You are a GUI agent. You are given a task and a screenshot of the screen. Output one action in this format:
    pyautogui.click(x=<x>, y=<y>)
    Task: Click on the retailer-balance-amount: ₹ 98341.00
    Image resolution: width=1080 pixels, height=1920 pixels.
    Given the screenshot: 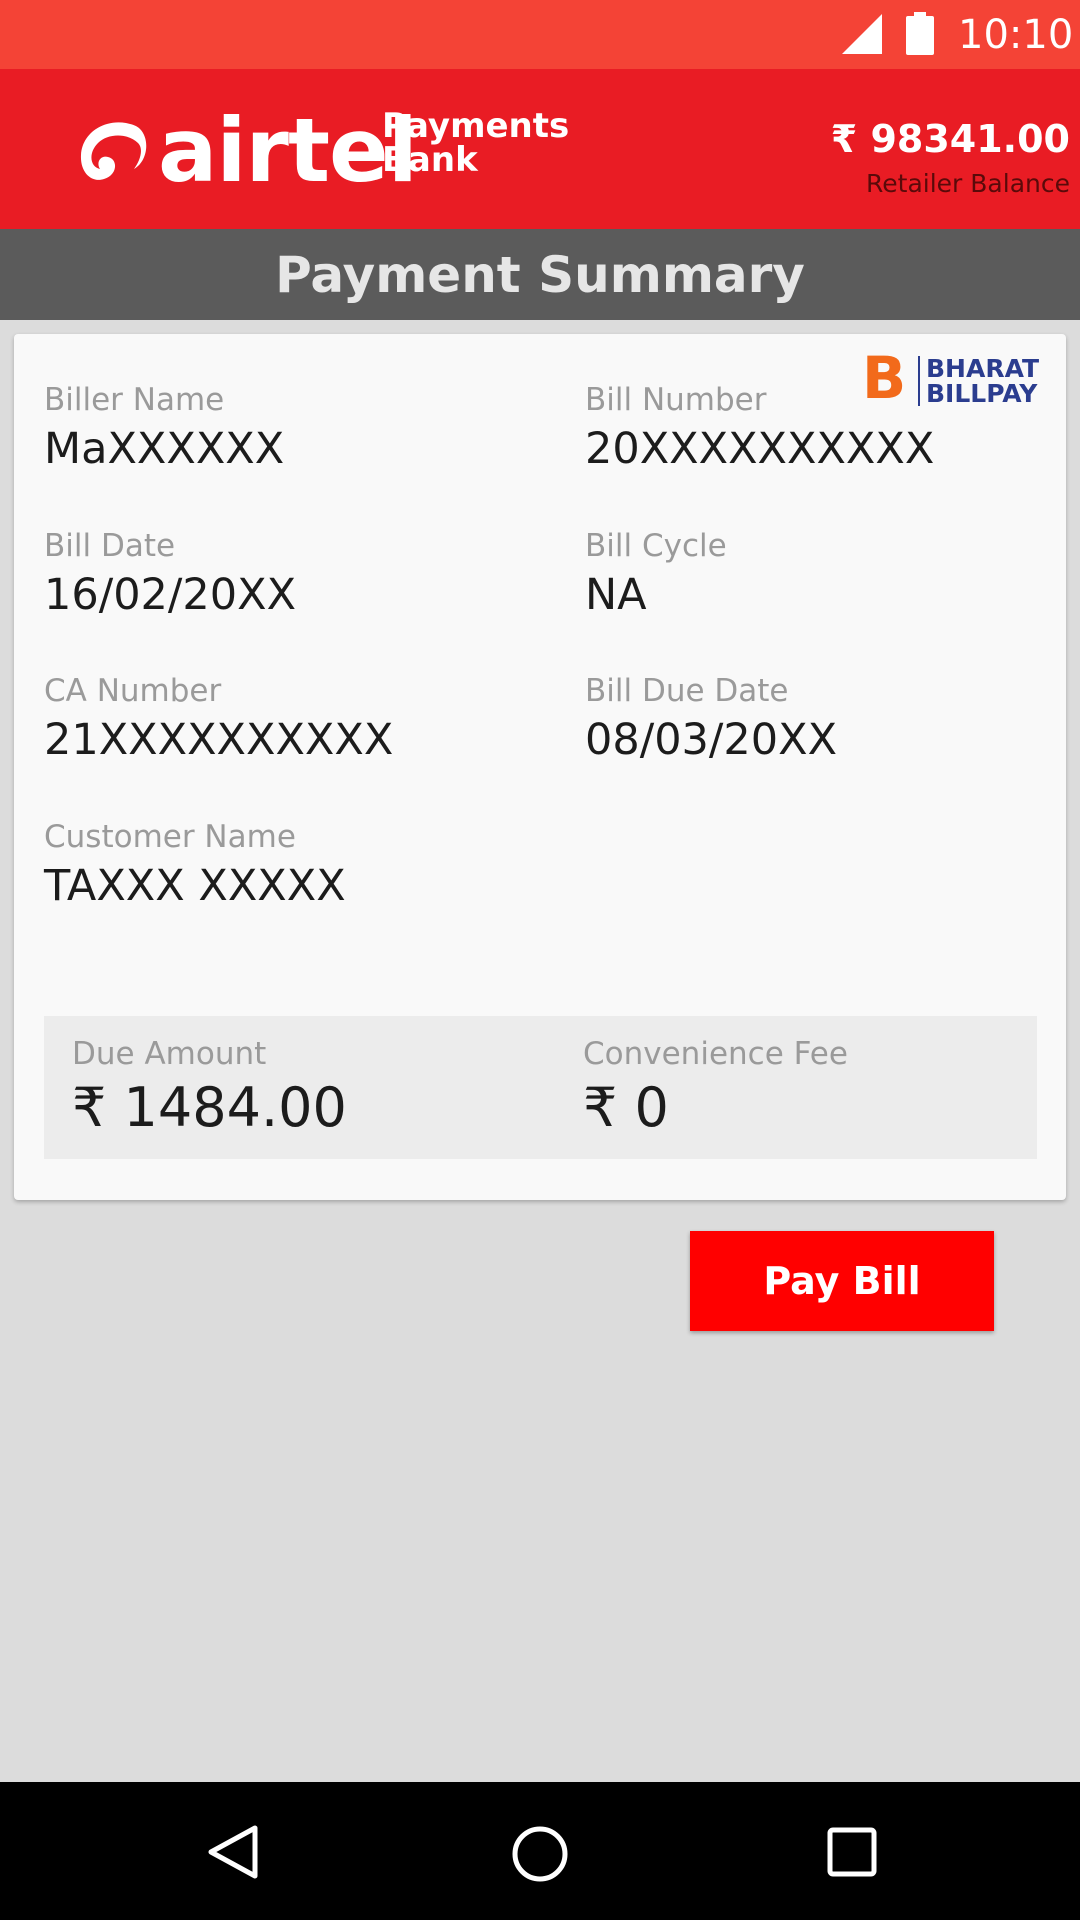 What is the action you would take?
    pyautogui.click(x=950, y=139)
    